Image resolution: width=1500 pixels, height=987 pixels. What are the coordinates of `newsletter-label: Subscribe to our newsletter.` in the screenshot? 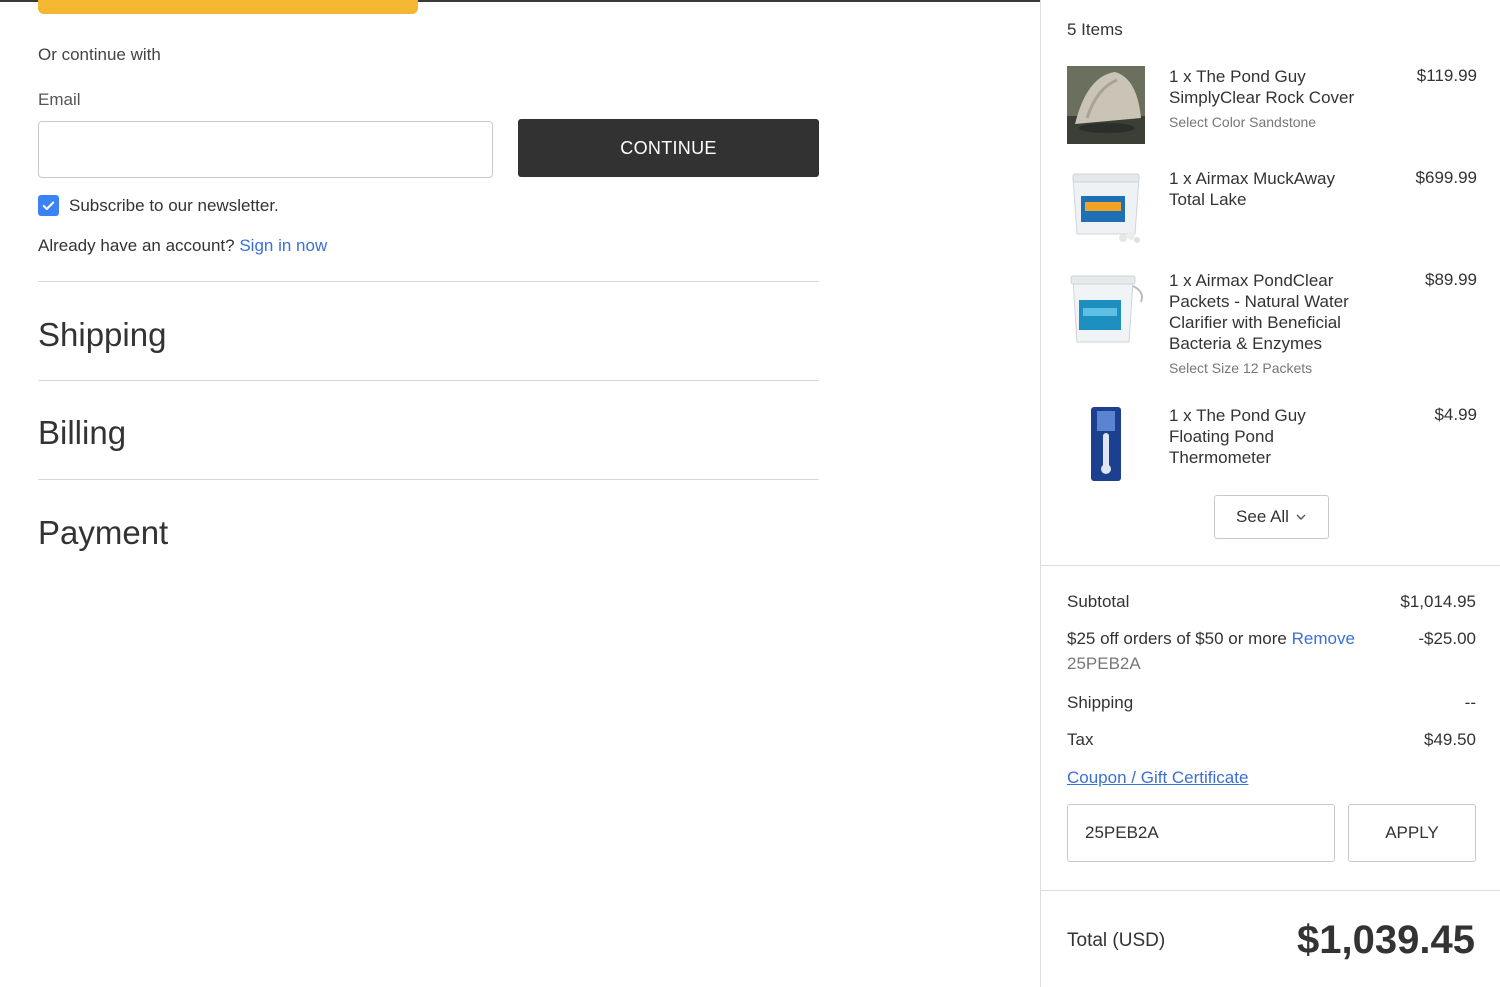 It's located at (174, 205).